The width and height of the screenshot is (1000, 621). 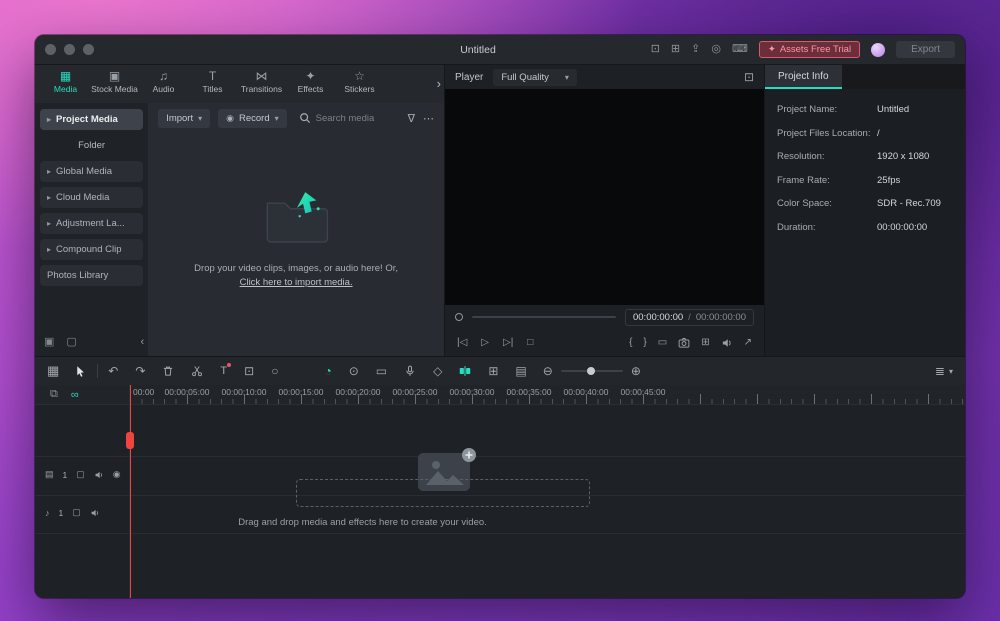 What do you see at coordinates (212, 82) in the screenshot?
I see `tab-titles: T Titles` at bounding box center [212, 82].